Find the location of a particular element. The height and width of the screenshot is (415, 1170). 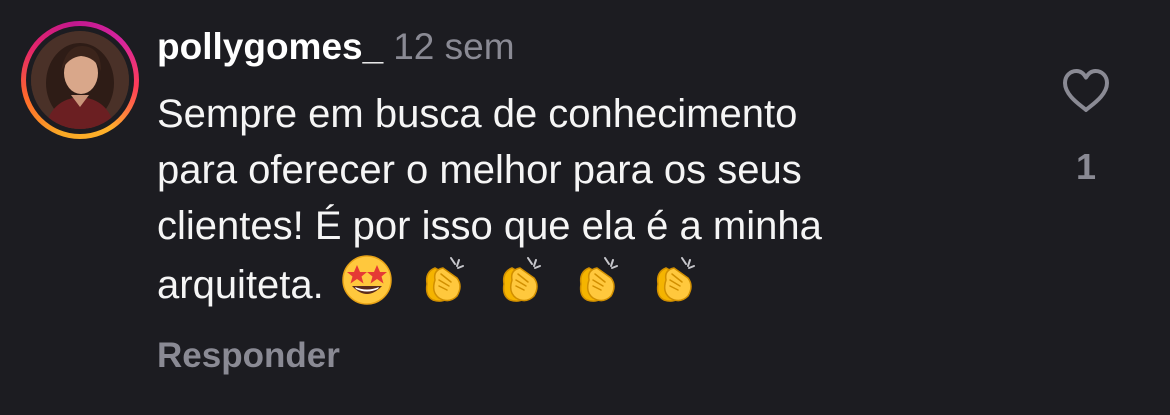

star-struck-emoji-icon is located at coordinates (367, 280).